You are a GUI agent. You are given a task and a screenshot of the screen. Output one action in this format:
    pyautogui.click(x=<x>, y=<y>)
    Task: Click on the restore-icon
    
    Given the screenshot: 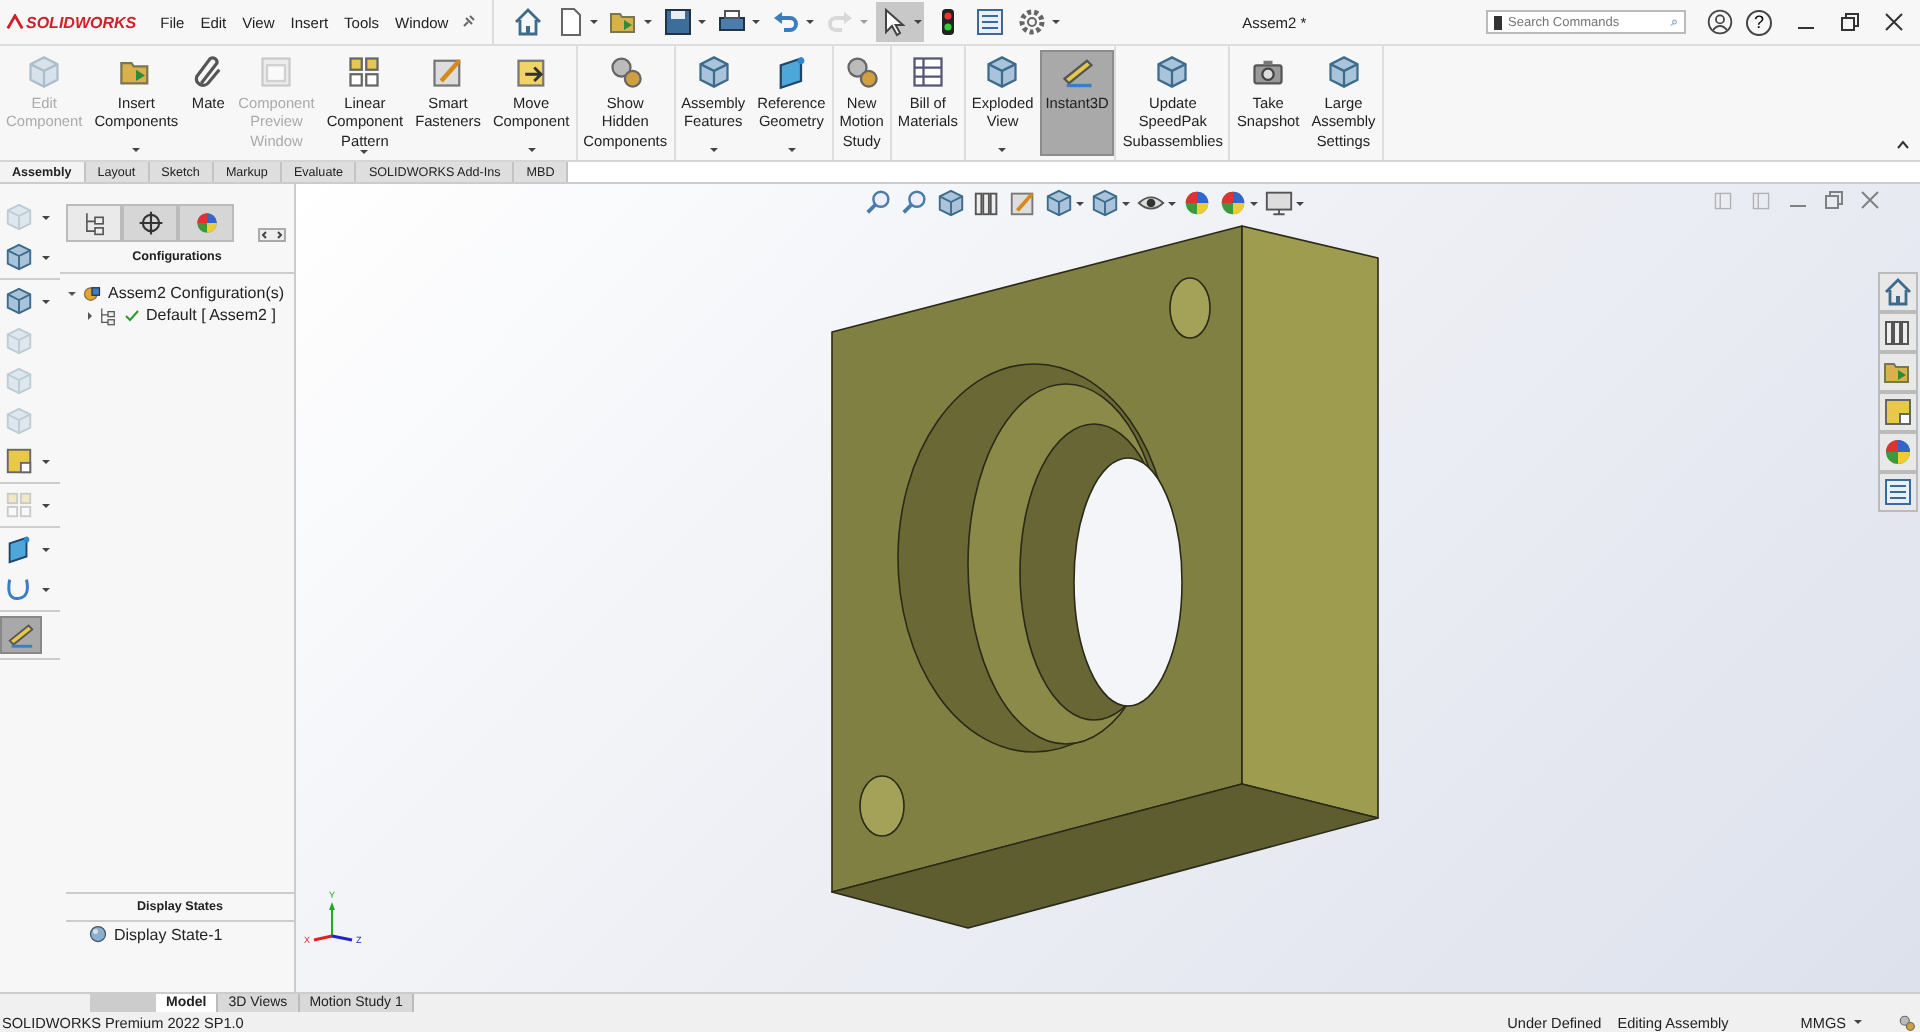 What is the action you would take?
    pyautogui.click(x=1850, y=22)
    